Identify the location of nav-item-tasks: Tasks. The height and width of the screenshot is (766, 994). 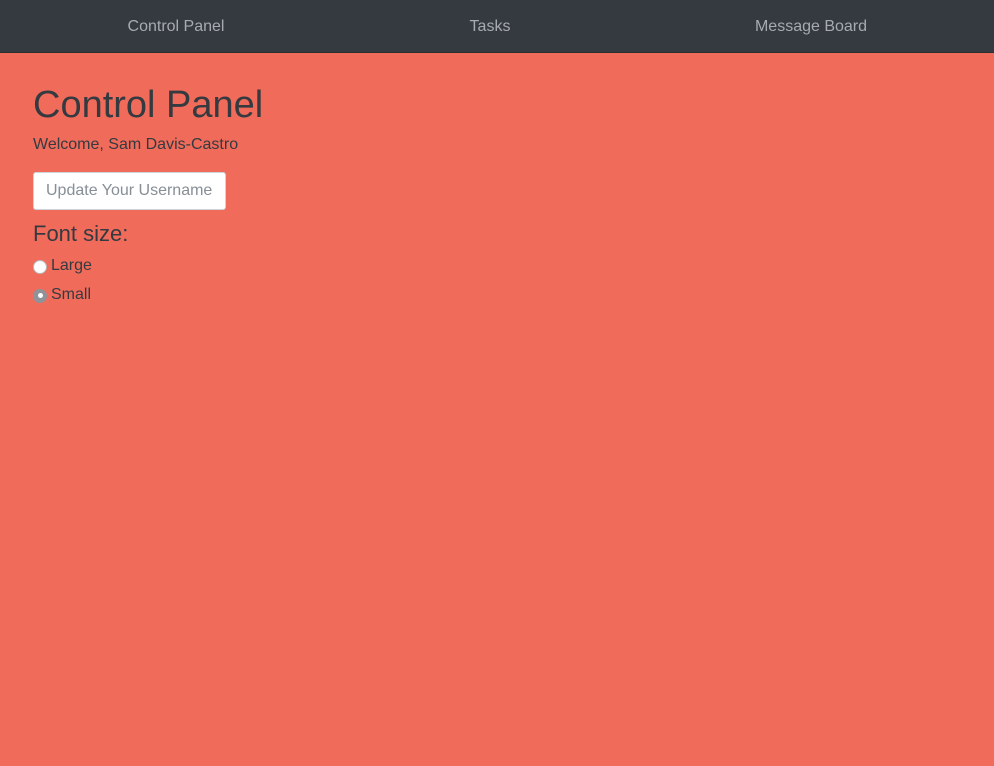
(490, 26).